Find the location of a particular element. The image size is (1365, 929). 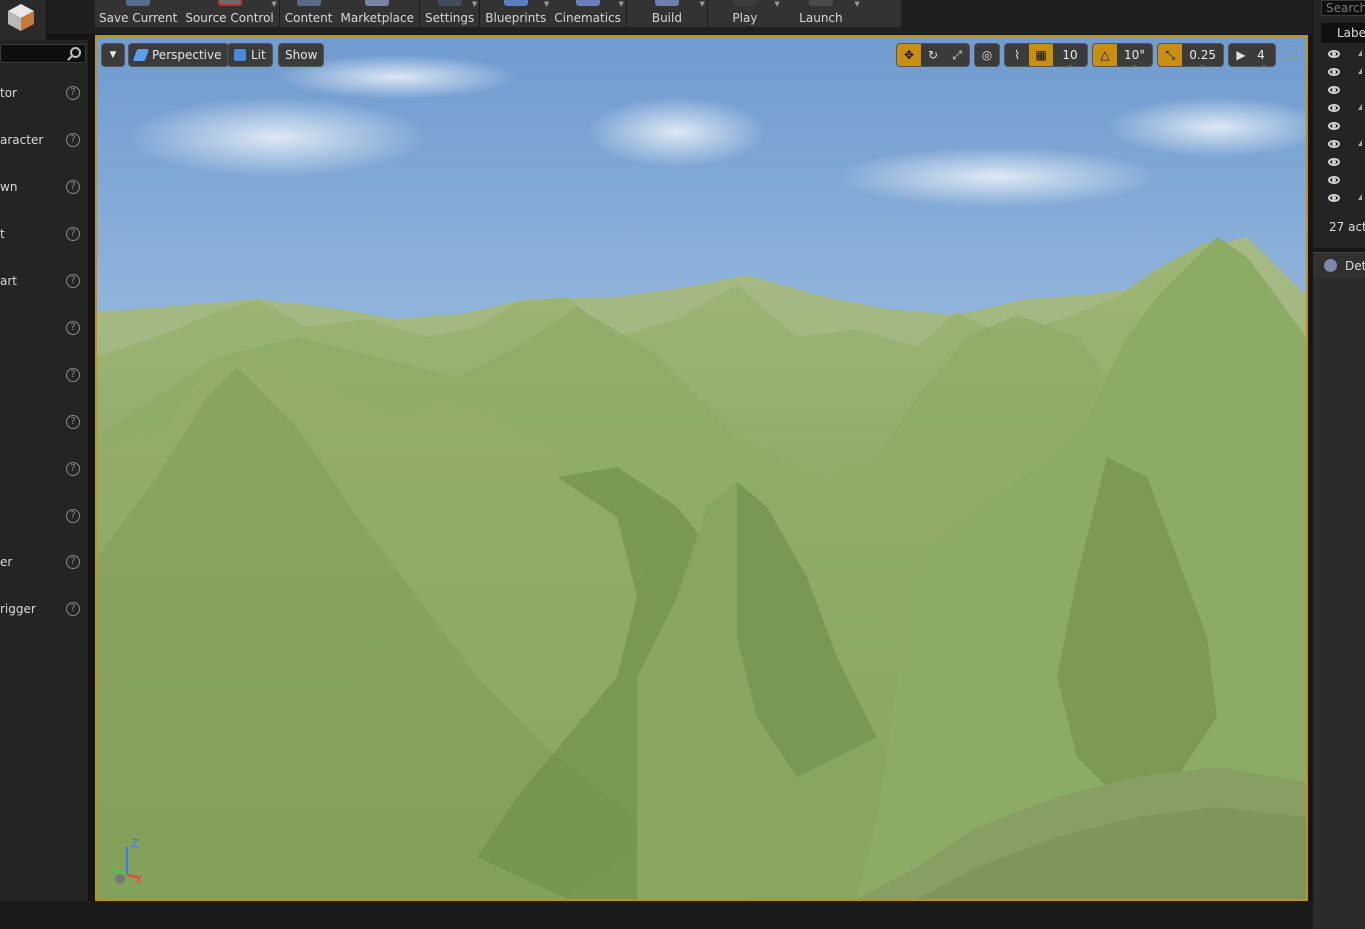

build-button: Build ▼ is located at coordinates (667, 14).